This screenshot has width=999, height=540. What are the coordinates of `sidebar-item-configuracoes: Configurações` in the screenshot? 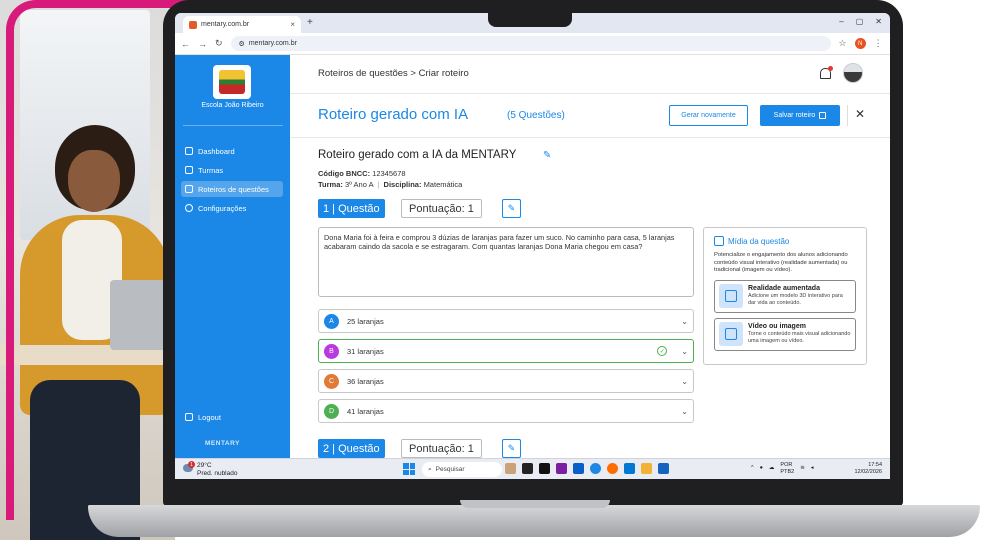 It's located at (232, 208).